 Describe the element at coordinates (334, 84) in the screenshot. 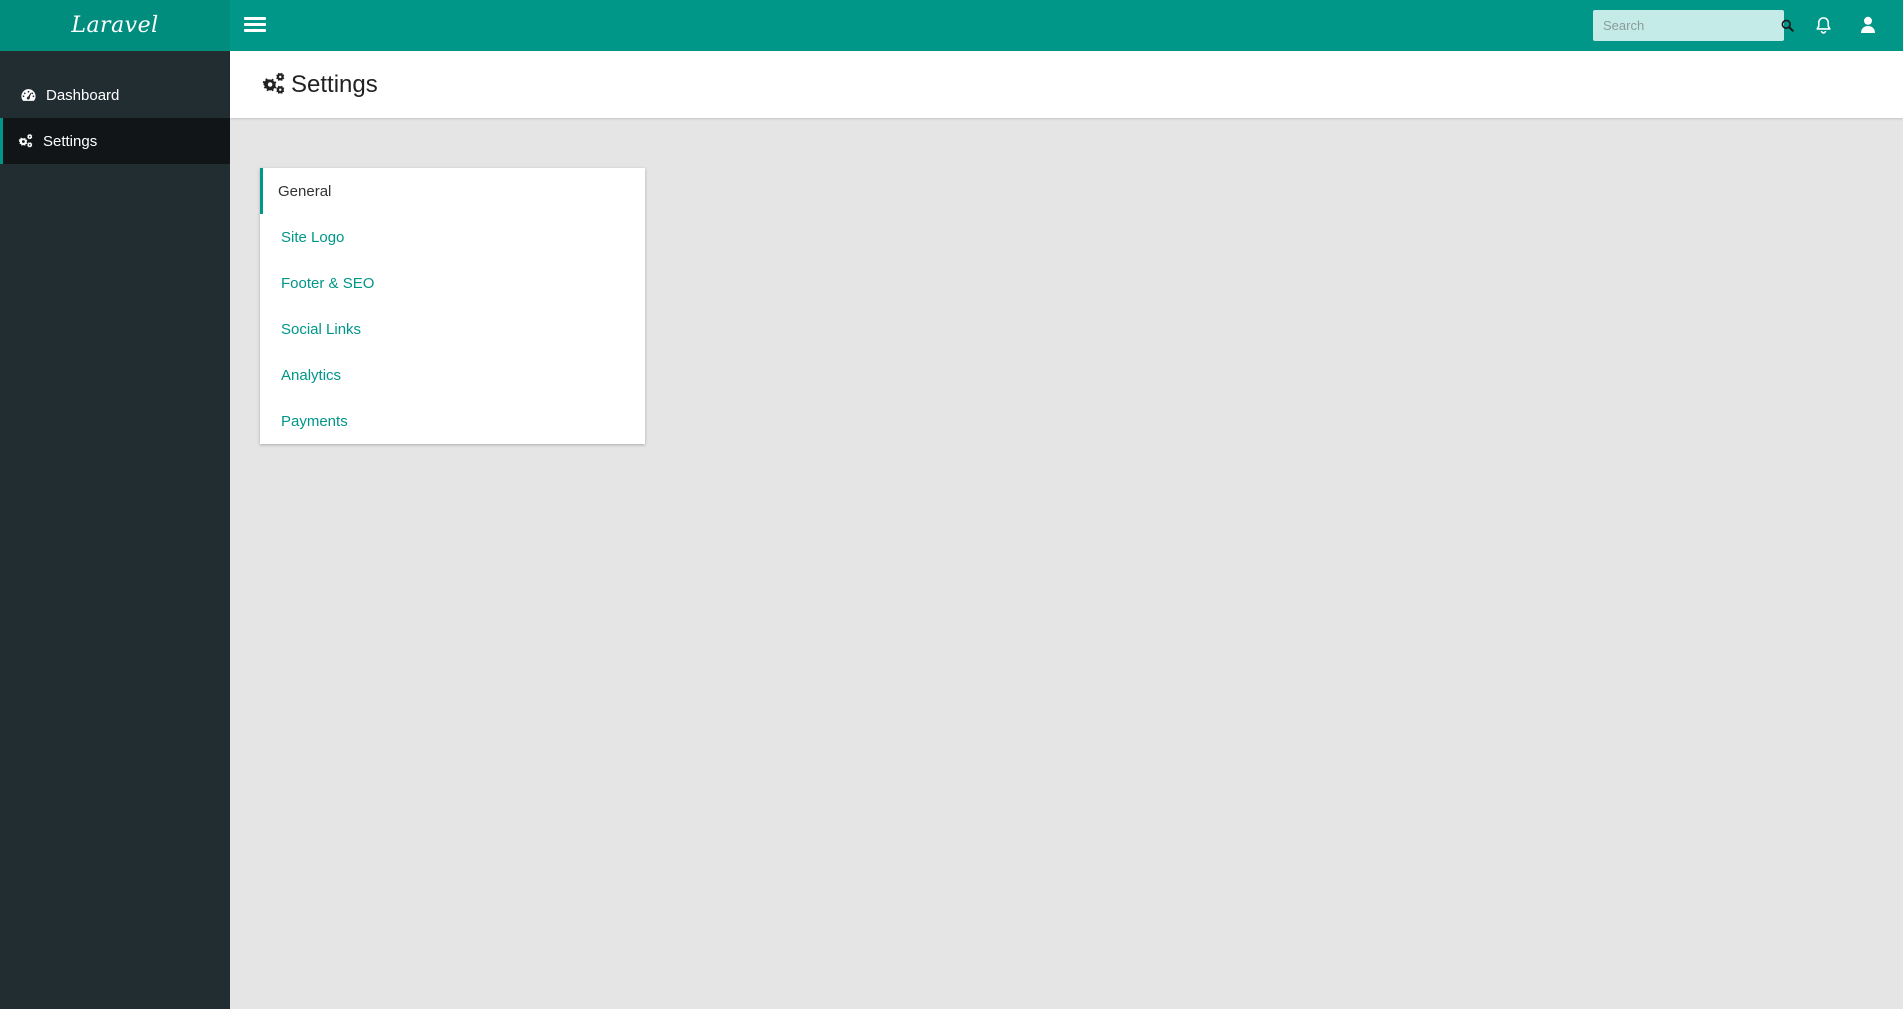

I see `page-title: Settings` at that location.